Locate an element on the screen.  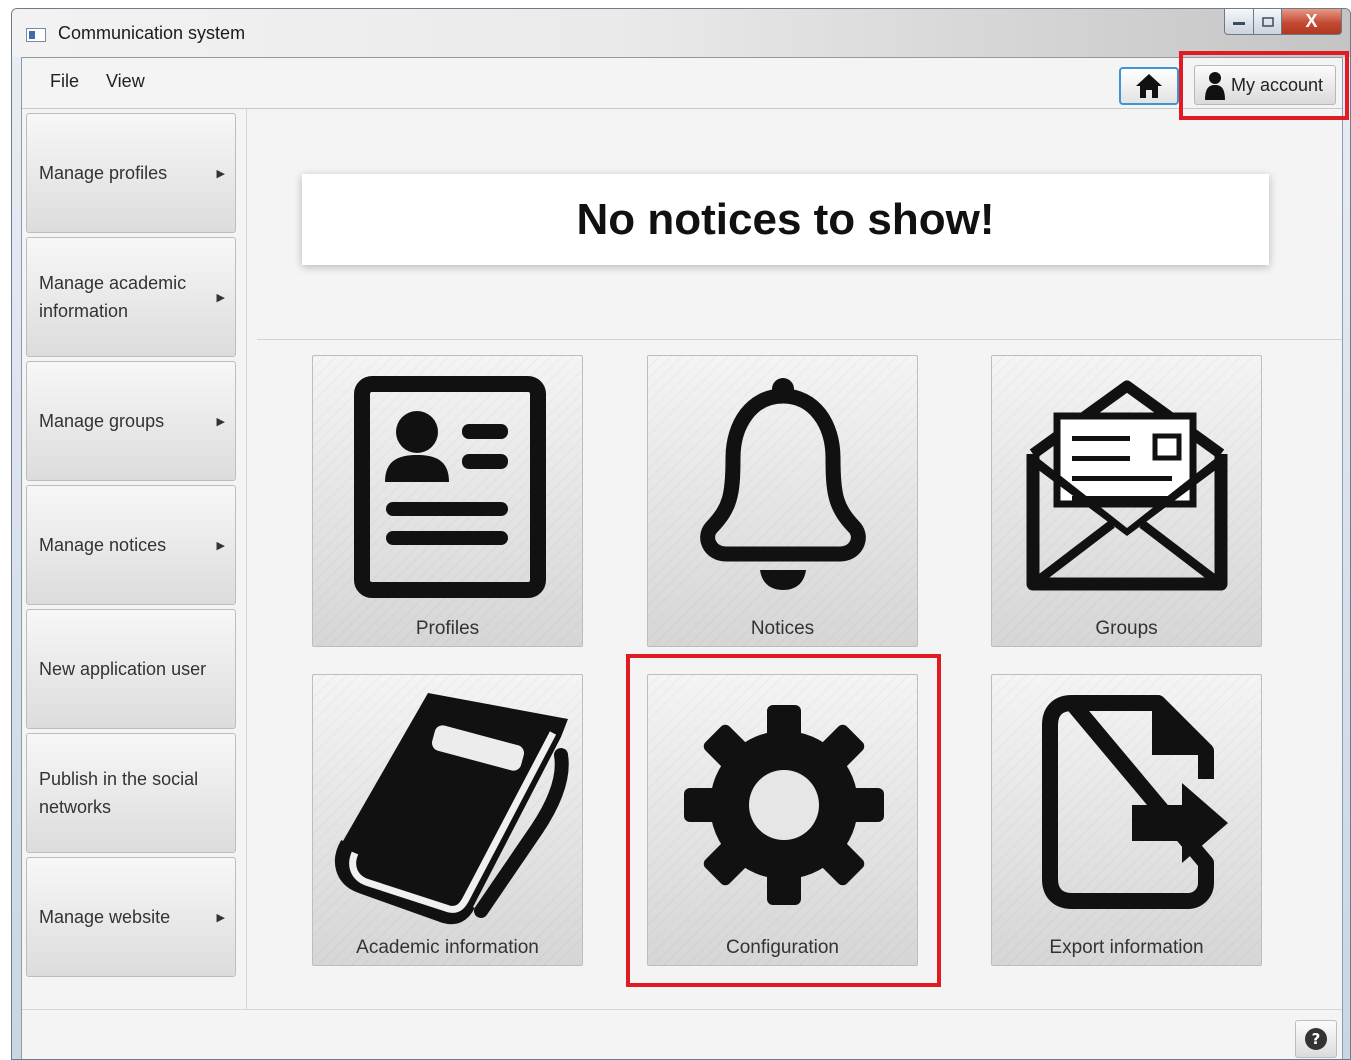
app-icon is located at coordinates (36, 35).